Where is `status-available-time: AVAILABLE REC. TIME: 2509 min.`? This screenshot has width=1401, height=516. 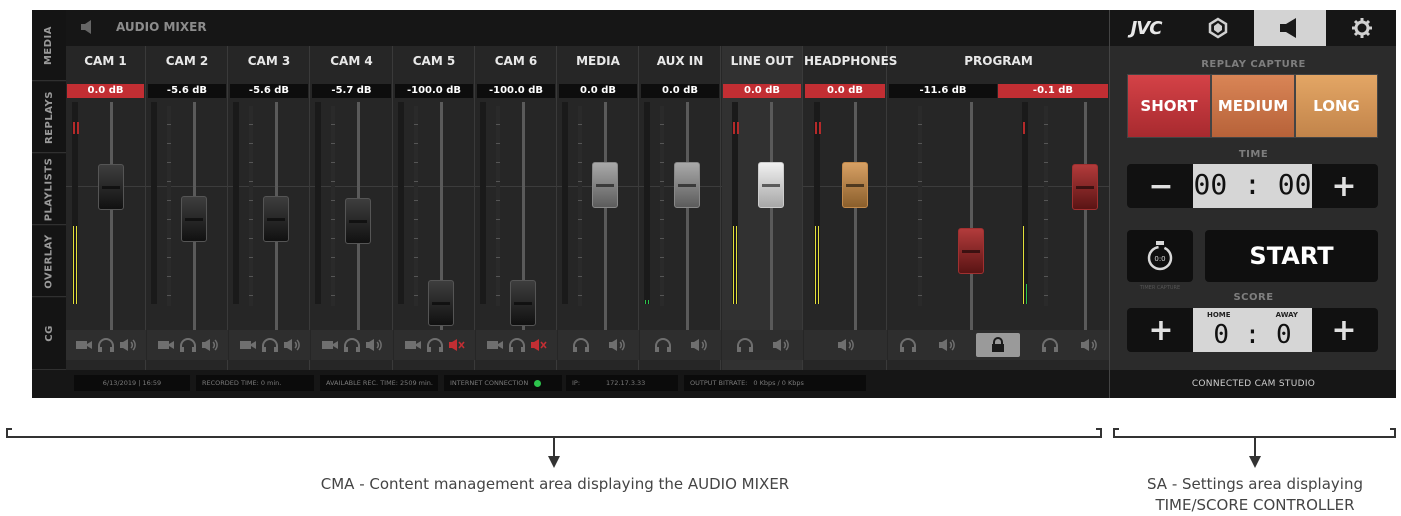 status-available-time: AVAILABLE REC. TIME: 2509 min. is located at coordinates (379, 383).